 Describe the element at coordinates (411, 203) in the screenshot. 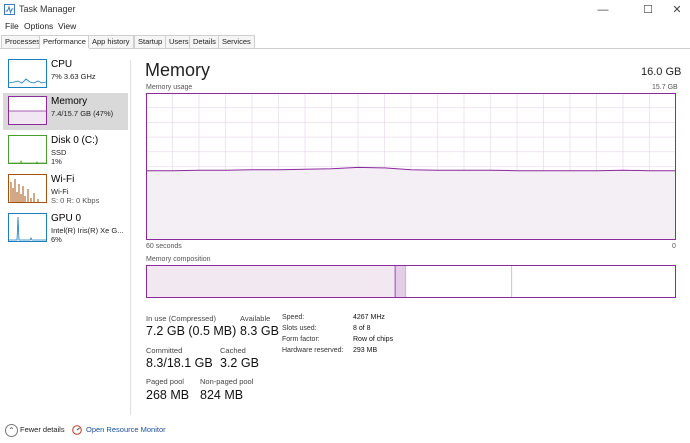

I see `memory-usage-area` at that location.